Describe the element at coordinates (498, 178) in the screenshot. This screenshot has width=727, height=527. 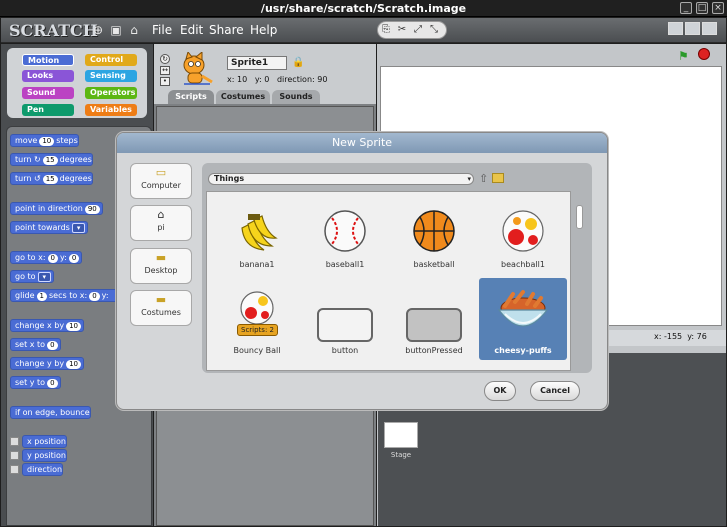
I see `new-folder-icon` at that location.